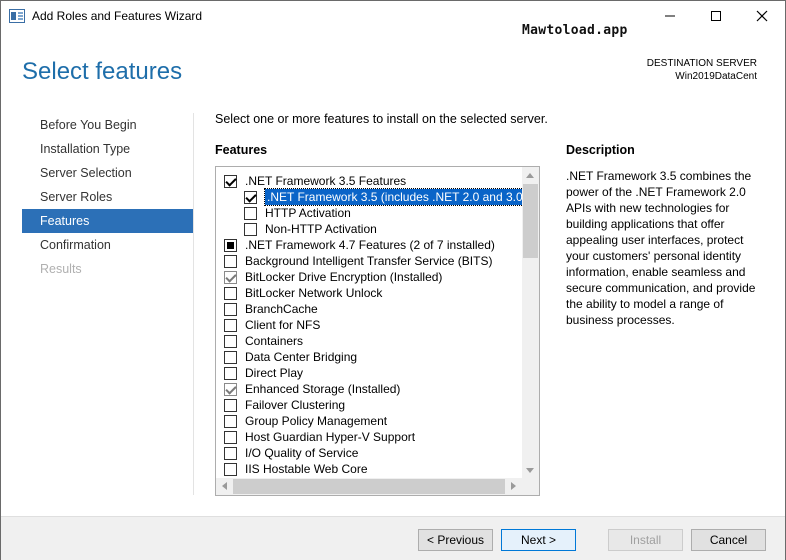  I want to click on feature-row: Containers, so click(263, 341).